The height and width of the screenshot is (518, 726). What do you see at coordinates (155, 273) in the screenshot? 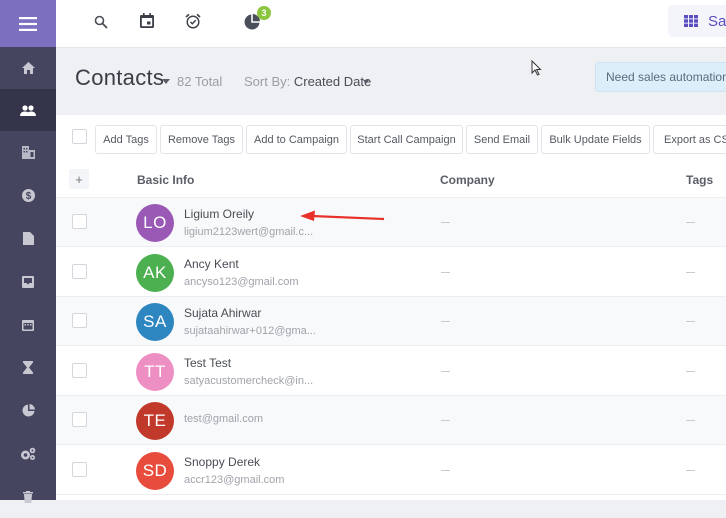
I see `avatar: AK` at bounding box center [155, 273].